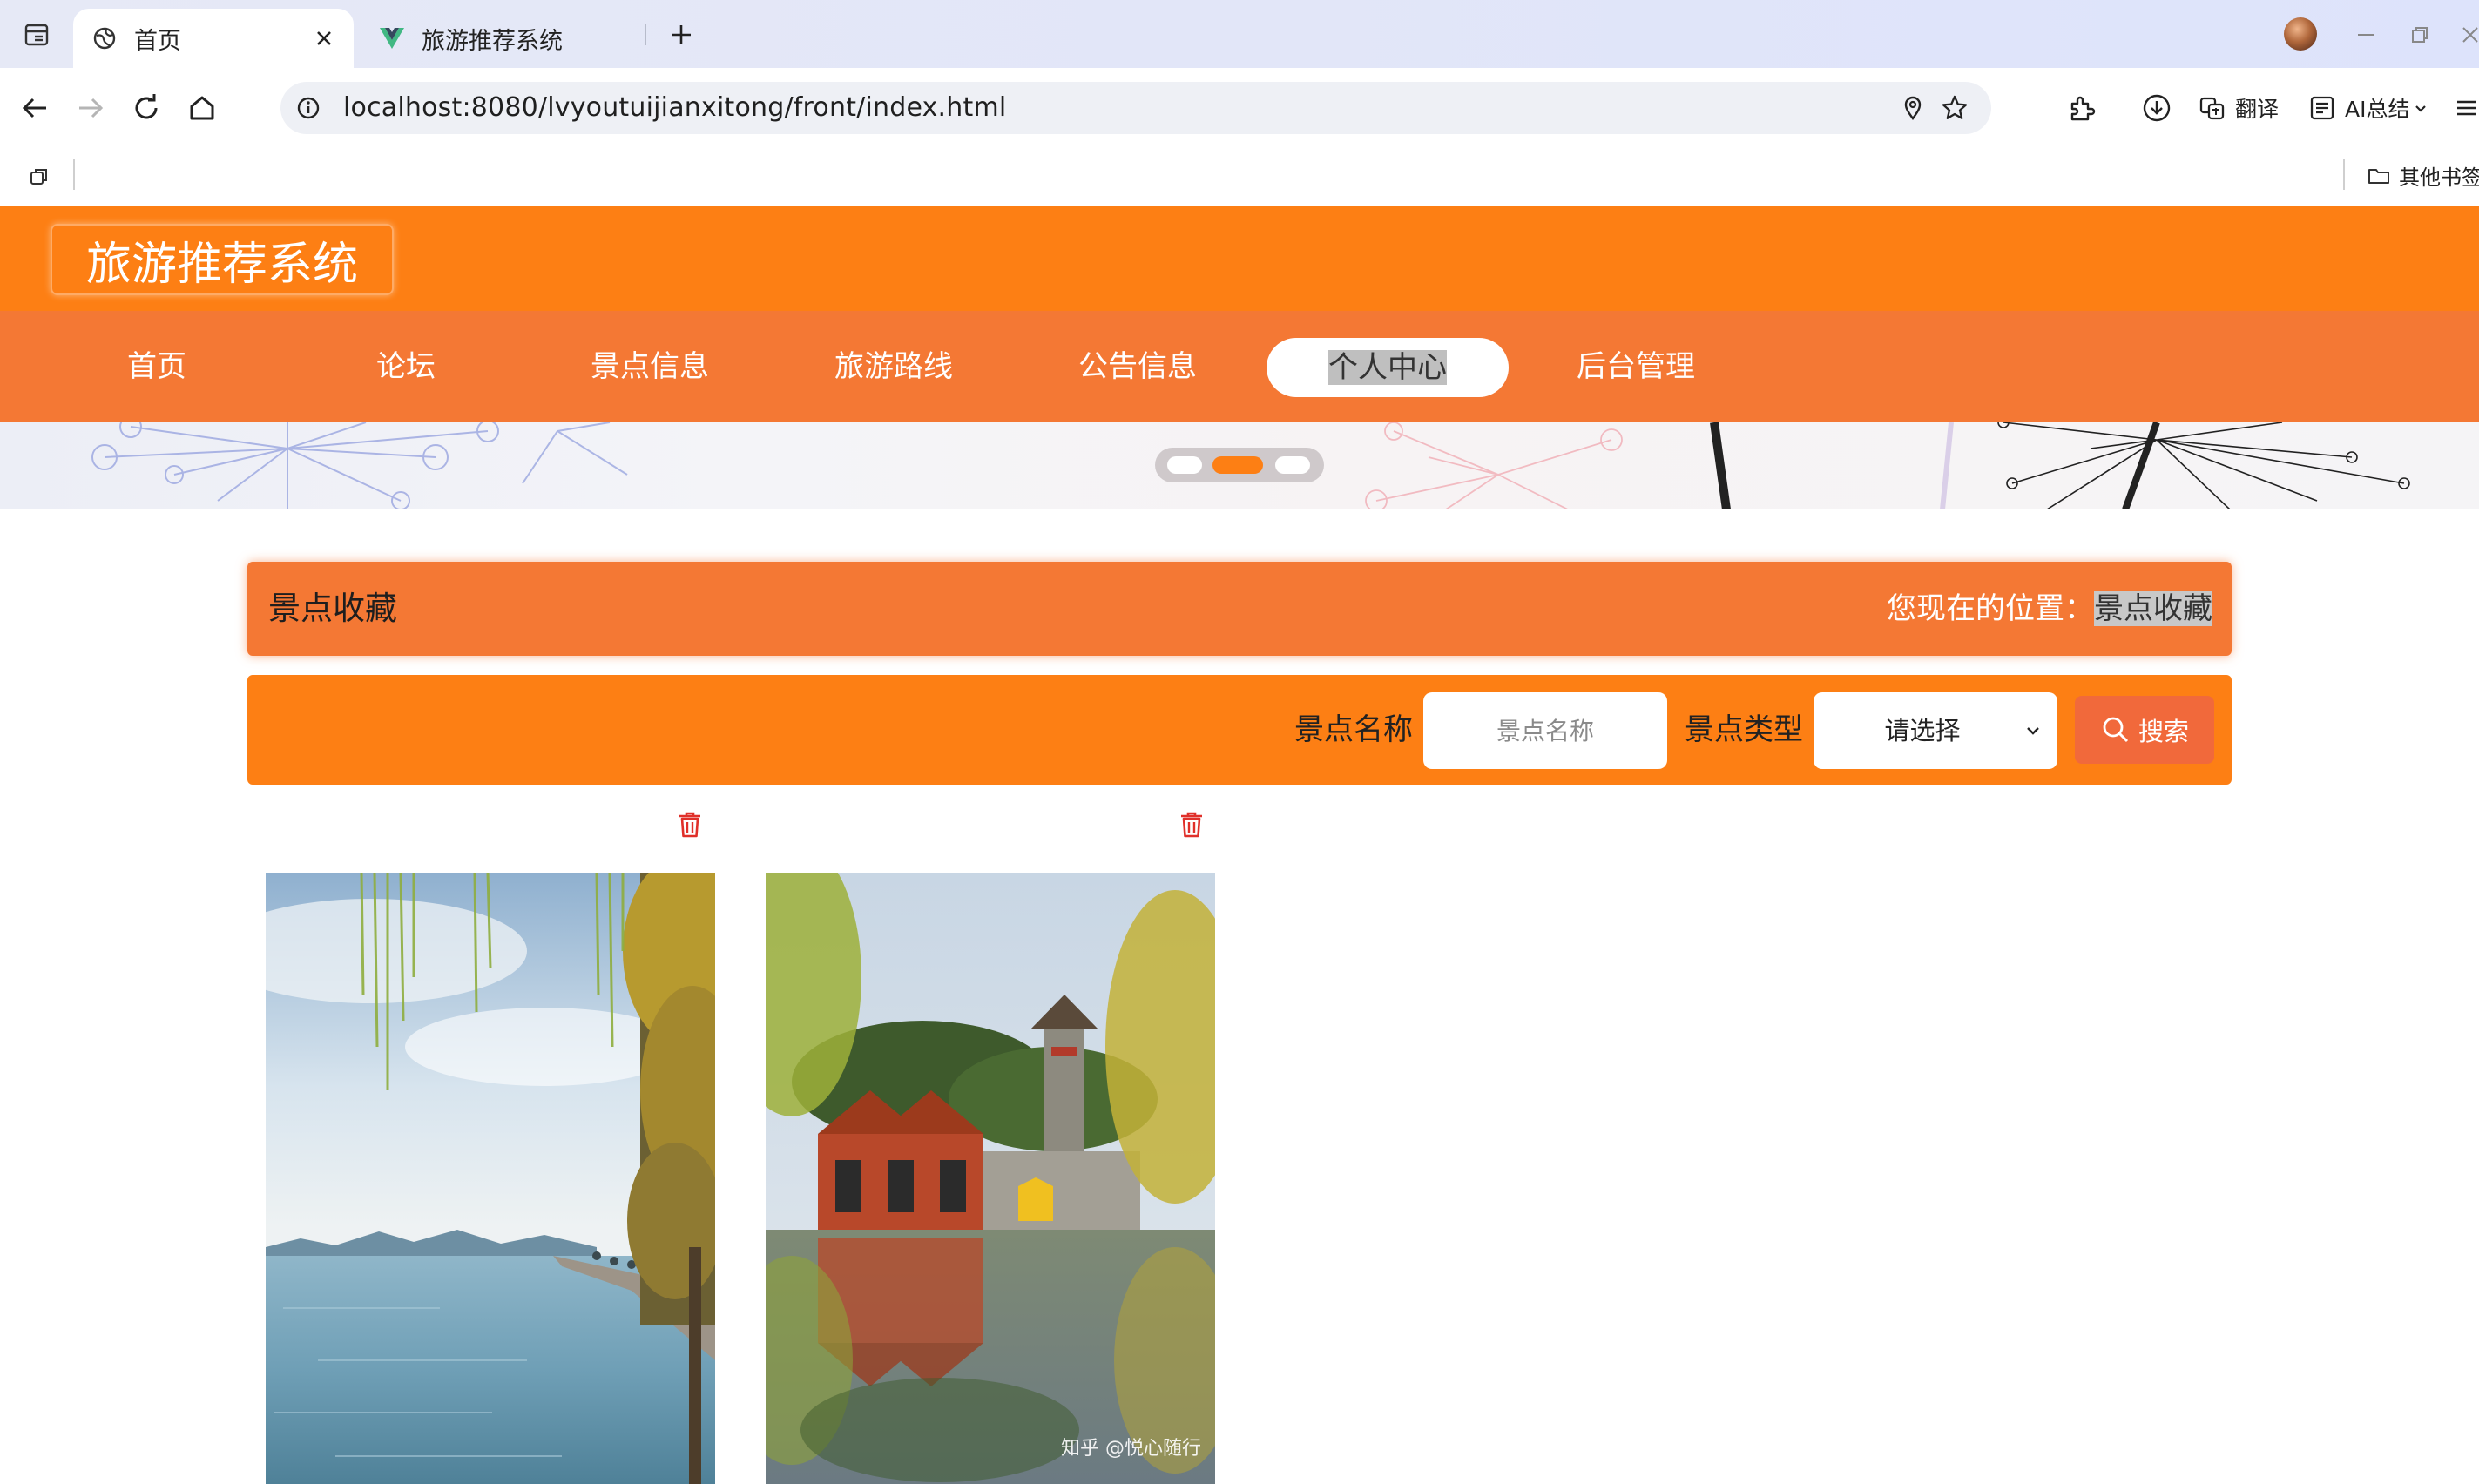 The width and height of the screenshot is (2479, 1484). I want to click on page-title: 景点收藏, so click(332, 609).